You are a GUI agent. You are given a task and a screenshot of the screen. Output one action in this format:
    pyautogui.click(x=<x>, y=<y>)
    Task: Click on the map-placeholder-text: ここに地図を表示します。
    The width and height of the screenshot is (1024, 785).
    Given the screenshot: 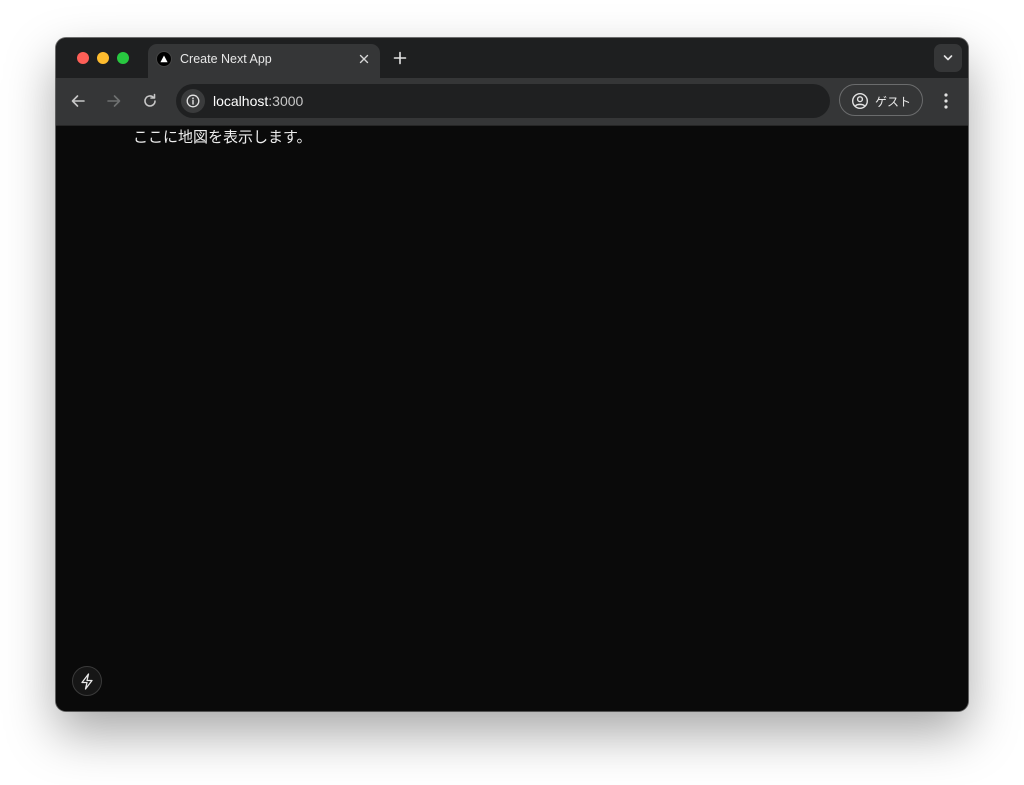 What is the action you would take?
    pyautogui.click(x=222, y=137)
    